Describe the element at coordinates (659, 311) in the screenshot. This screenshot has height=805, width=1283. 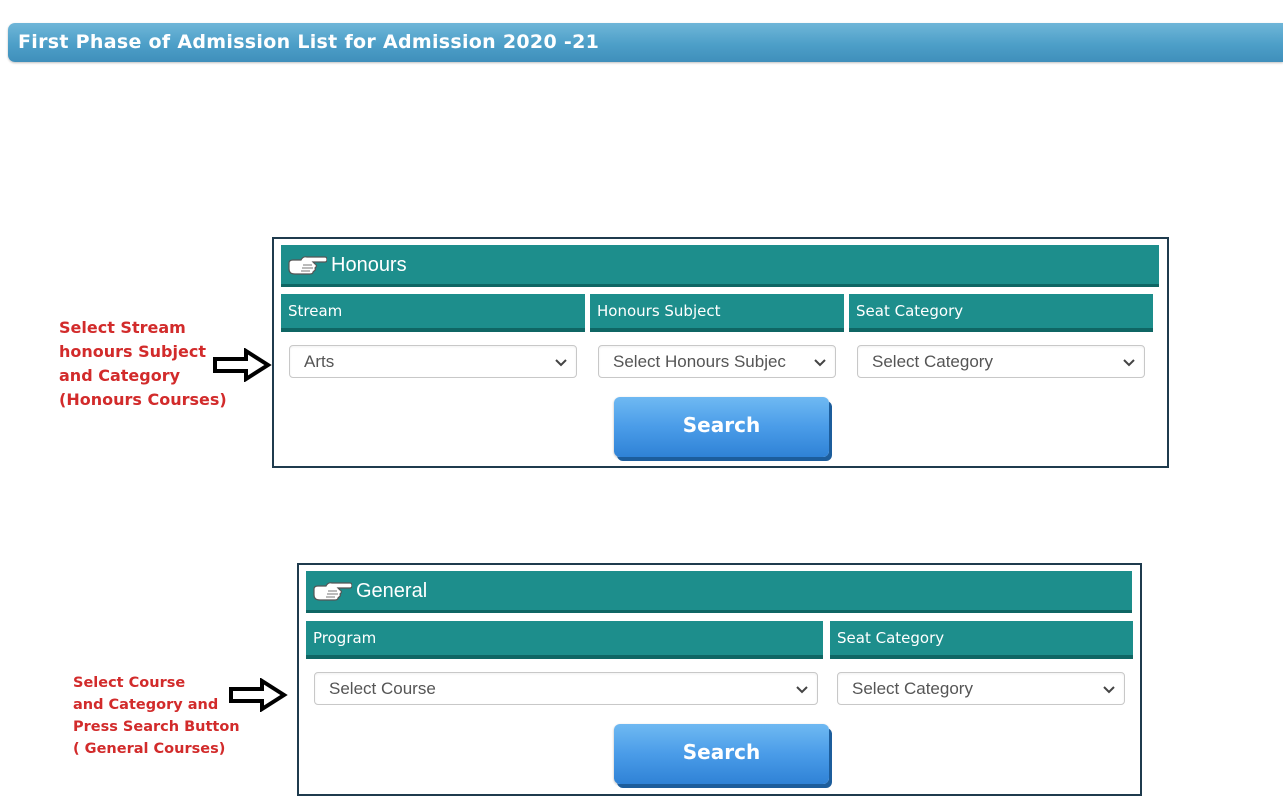
I see `honours-subject-column-label: Honours Subject` at that location.